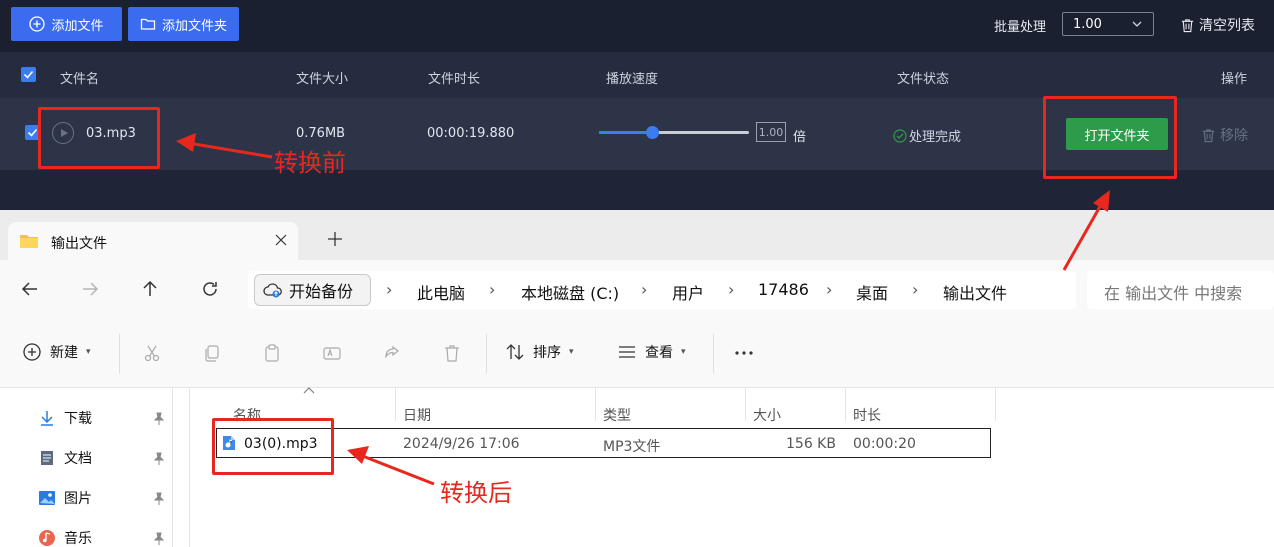  I want to click on document-icon, so click(47, 458).